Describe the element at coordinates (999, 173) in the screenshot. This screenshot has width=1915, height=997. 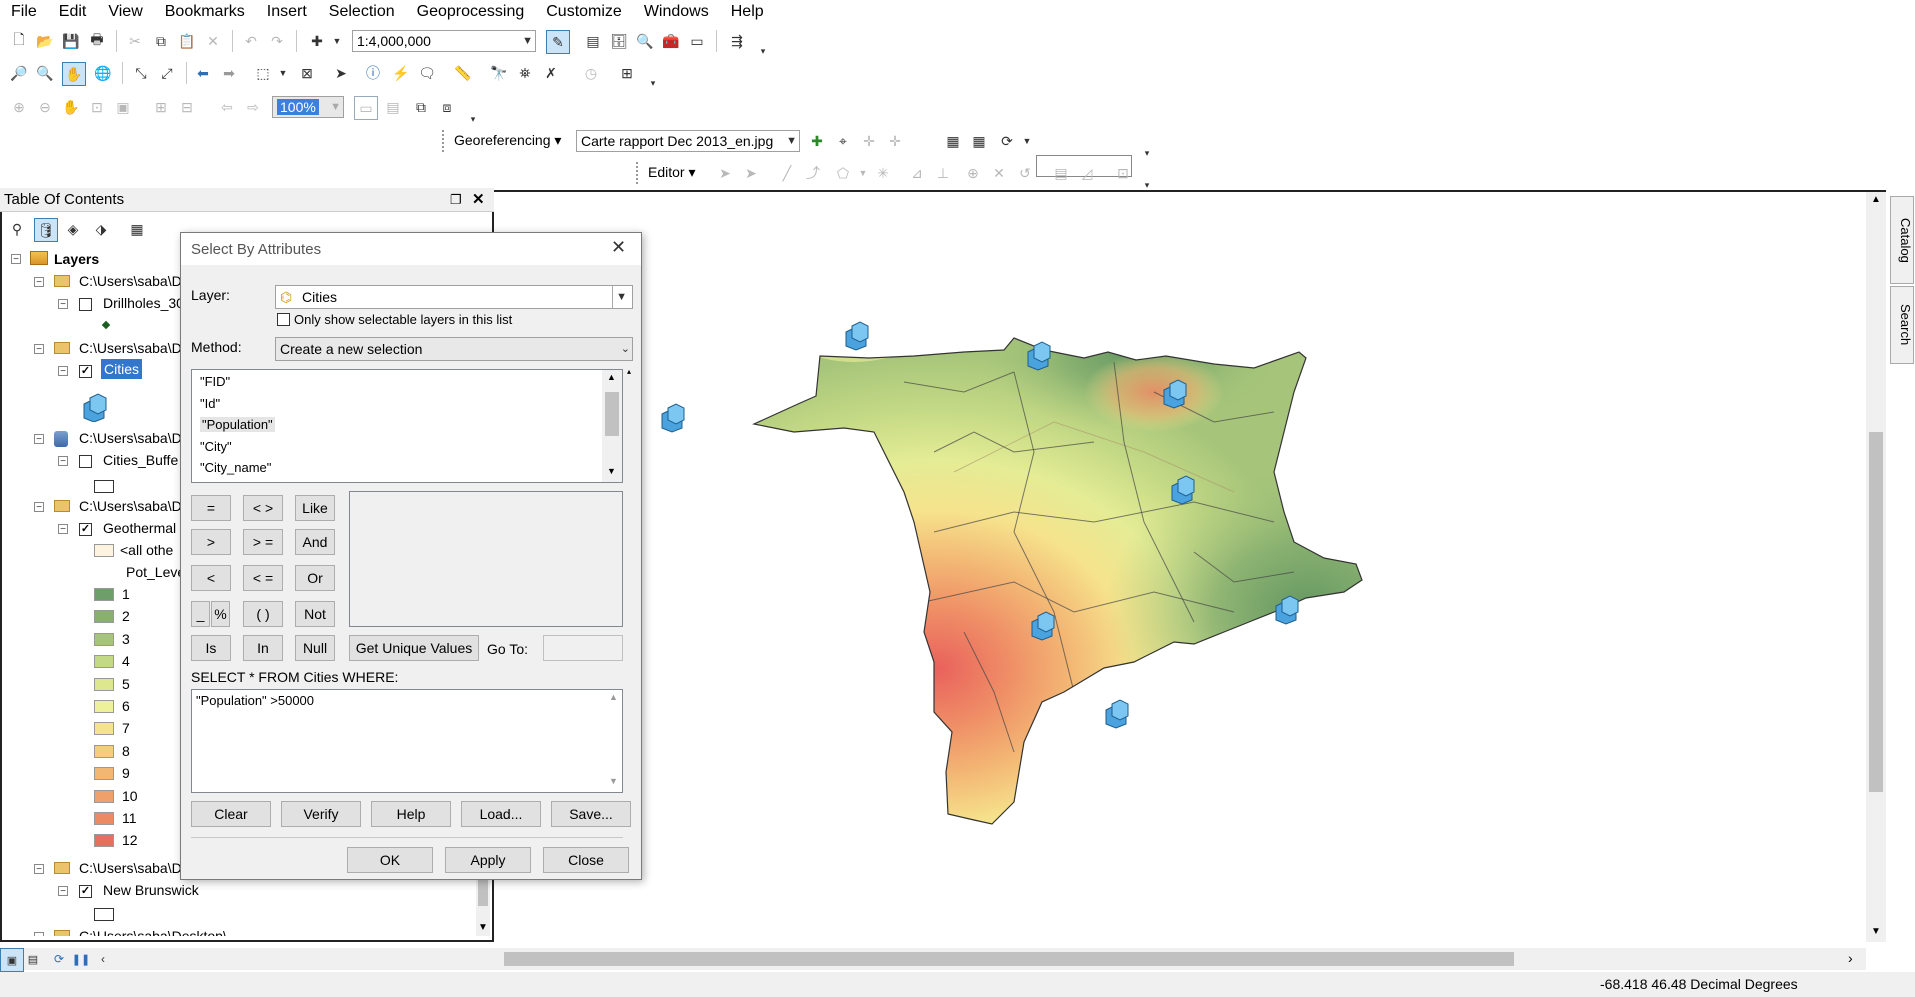
I see `split-tool-icon: ✕` at that location.